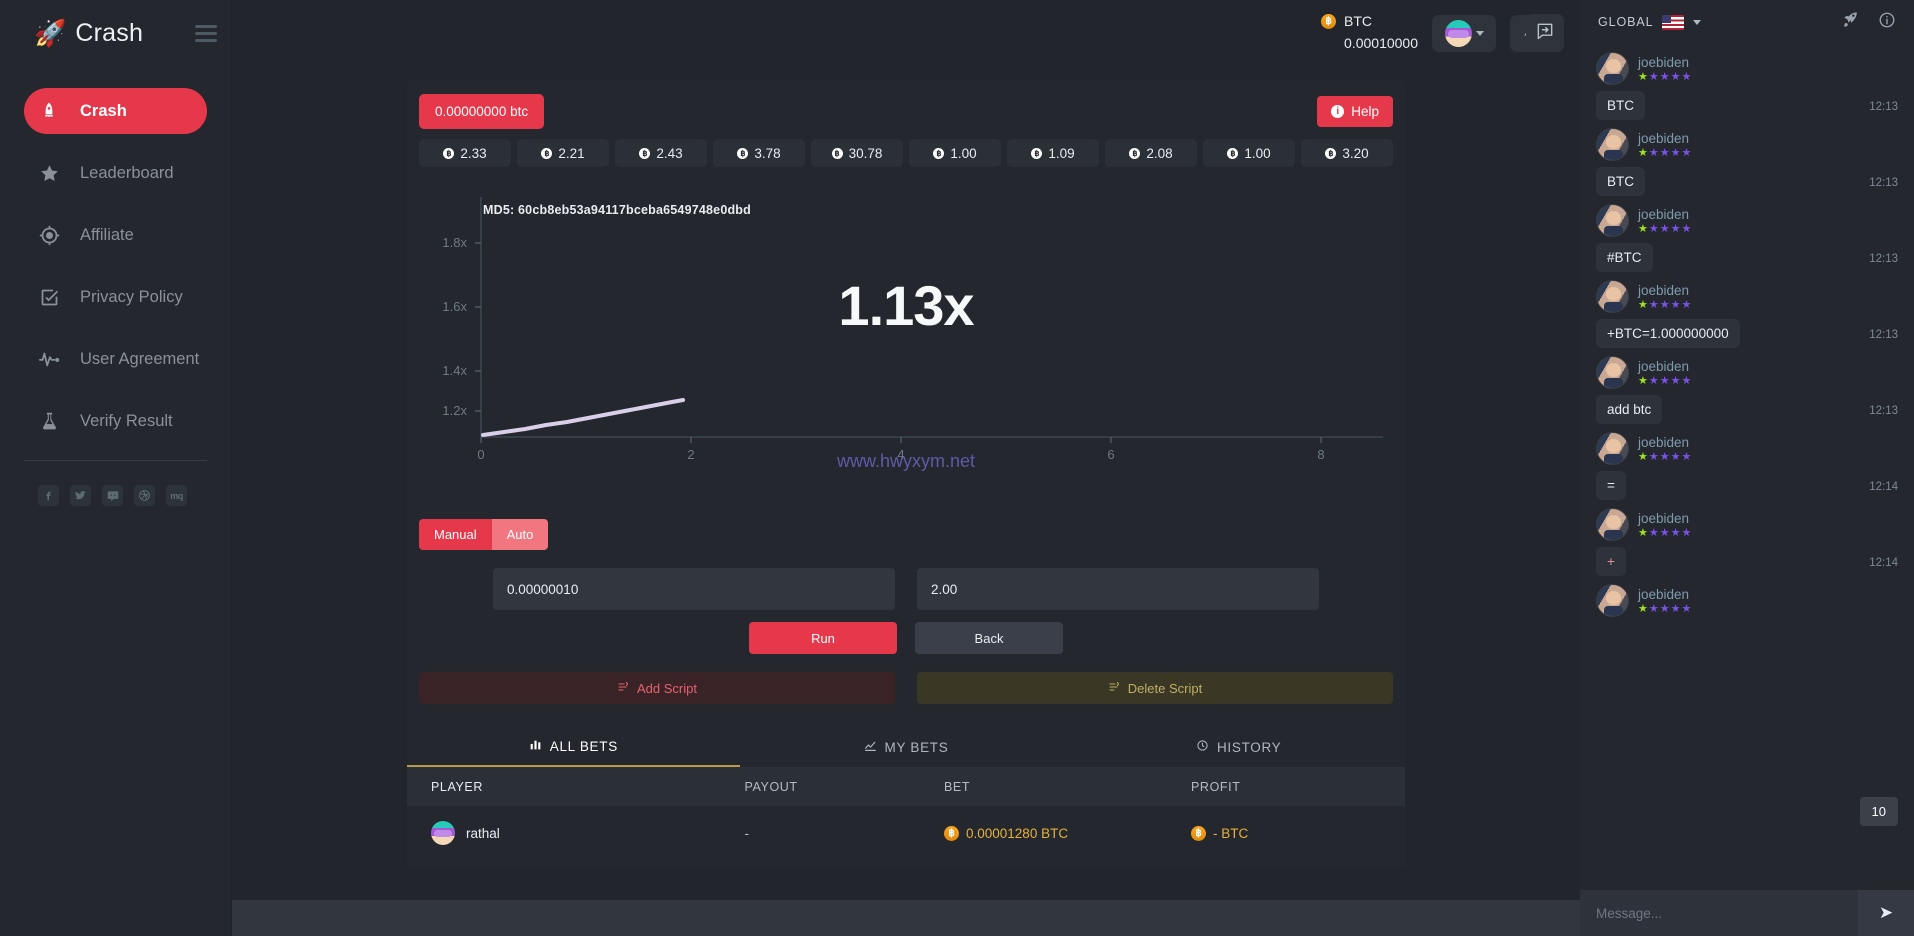  Describe the element at coordinates (1355, 111) in the screenshot. I see `help-button: i Help` at that location.